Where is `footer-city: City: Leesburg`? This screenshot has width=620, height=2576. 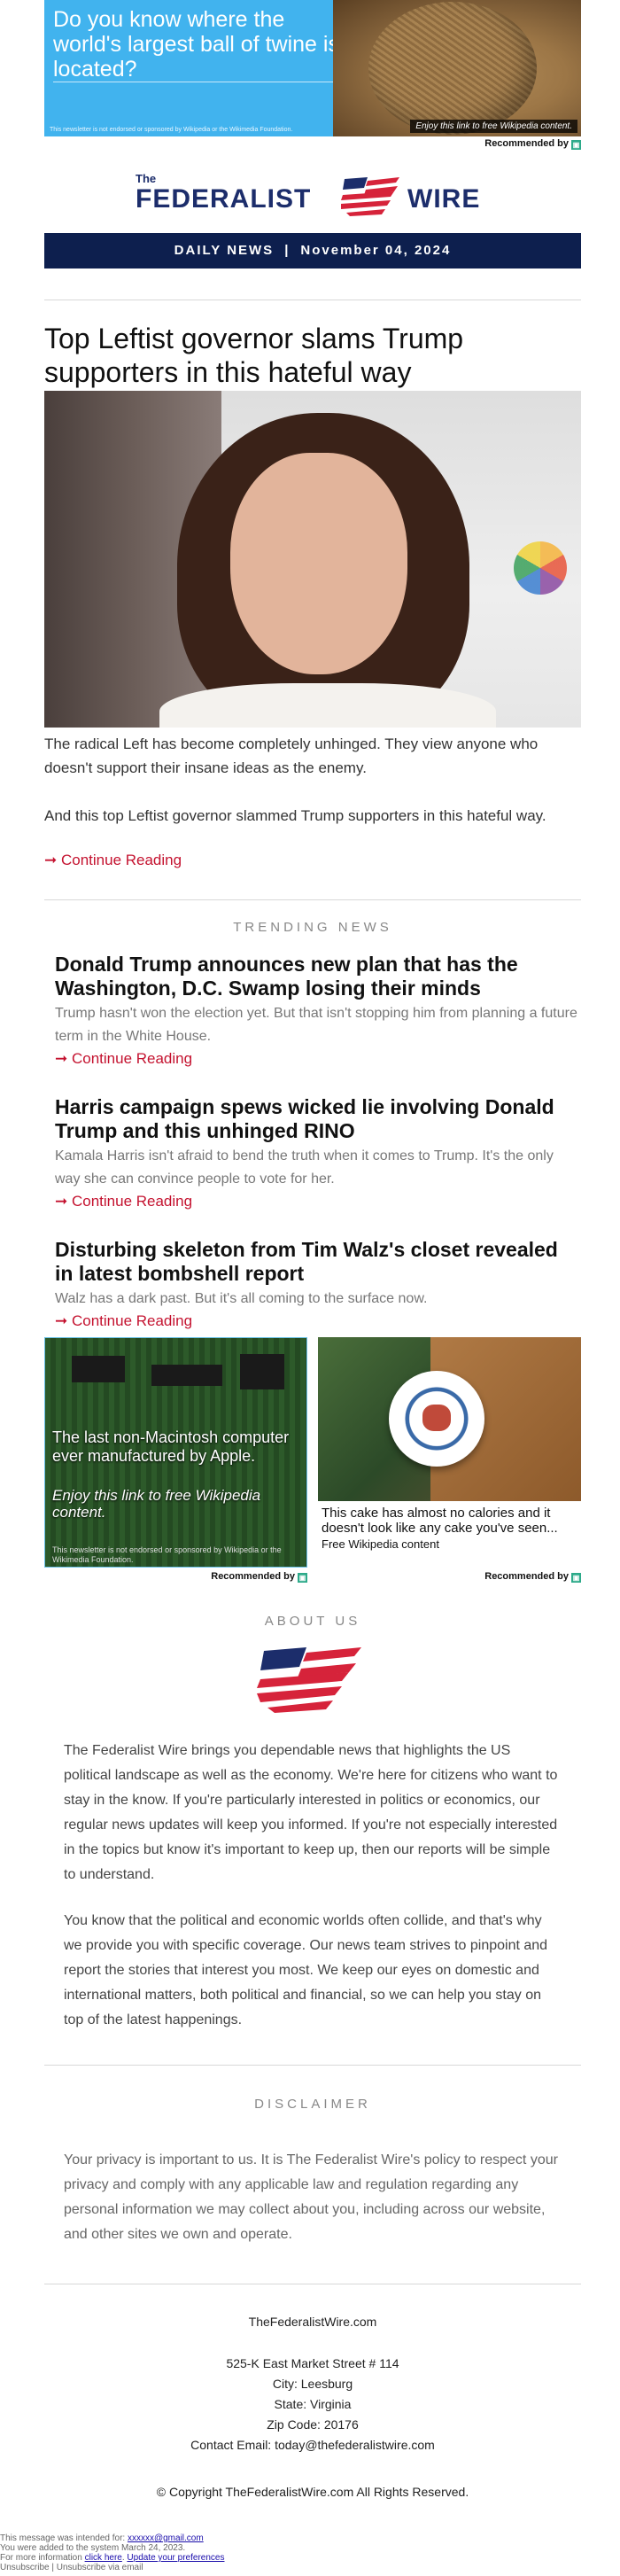
footer-city: City: Leesburg is located at coordinates (313, 2384).